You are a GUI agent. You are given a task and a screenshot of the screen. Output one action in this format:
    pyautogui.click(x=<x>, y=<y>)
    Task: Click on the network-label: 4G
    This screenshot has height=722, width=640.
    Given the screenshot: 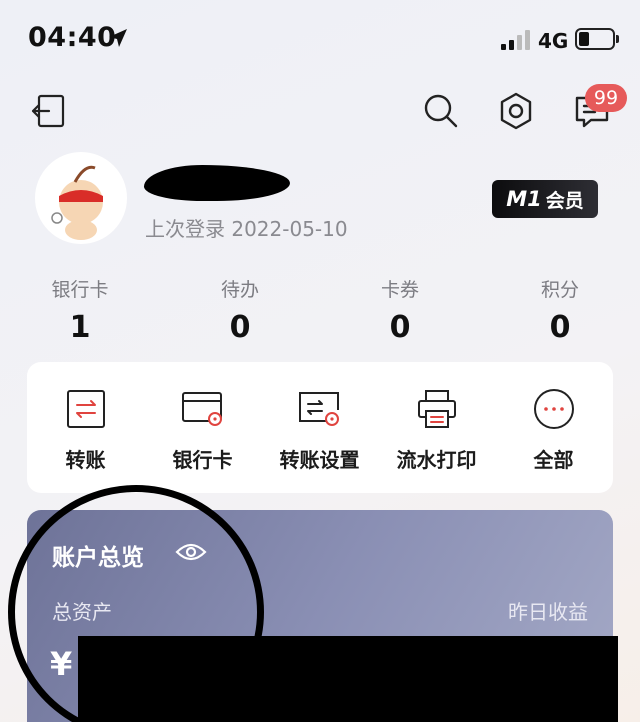 What is the action you would take?
    pyautogui.click(x=553, y=41)
    